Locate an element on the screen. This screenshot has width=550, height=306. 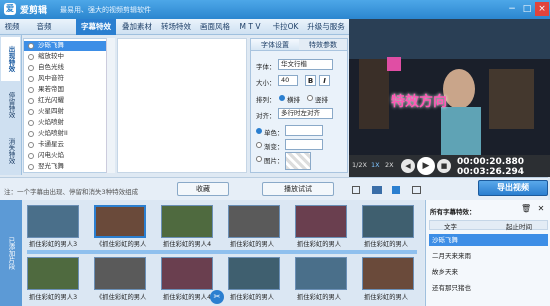
subtitle-row: 还有那只猪也 is located at coordinates (488, 288).